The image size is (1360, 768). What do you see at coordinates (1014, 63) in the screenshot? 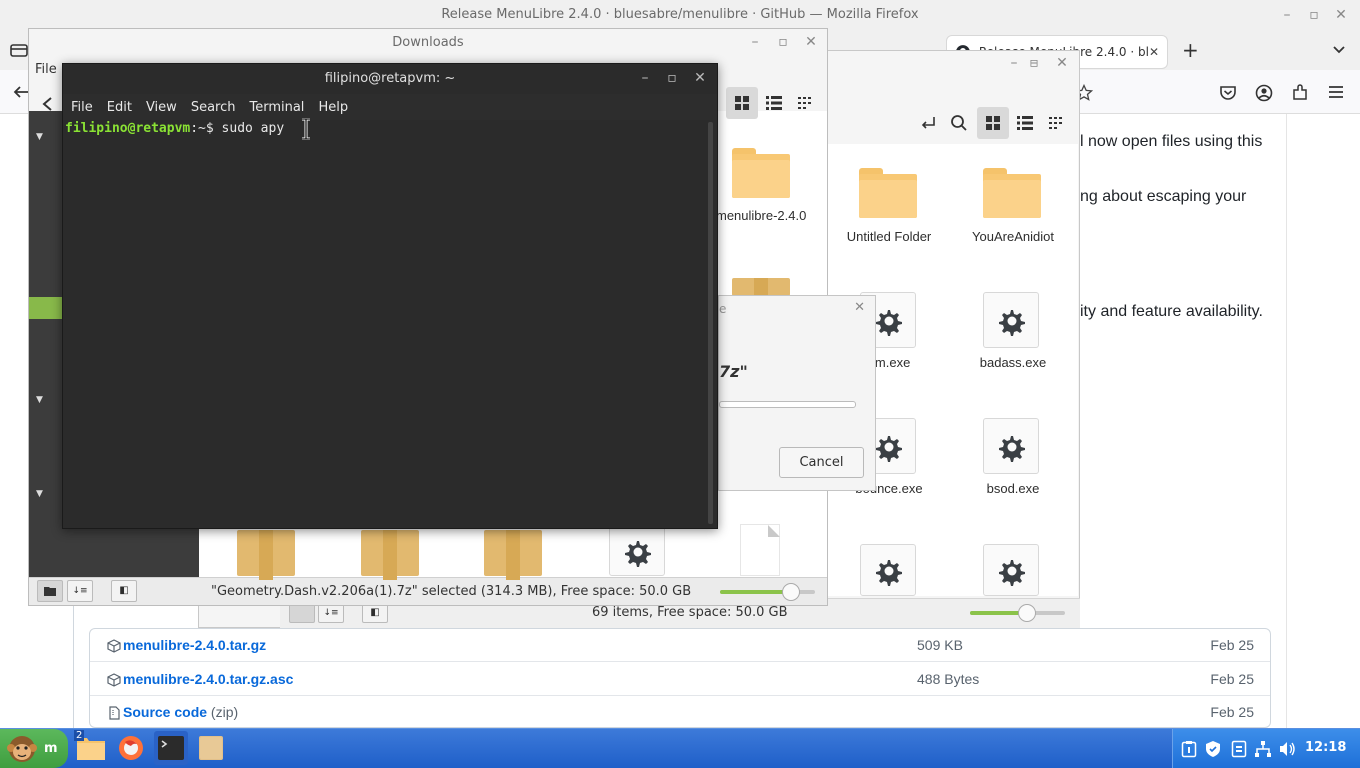
I see `fm2-min-button: –` at bounding box center [1014, 63].